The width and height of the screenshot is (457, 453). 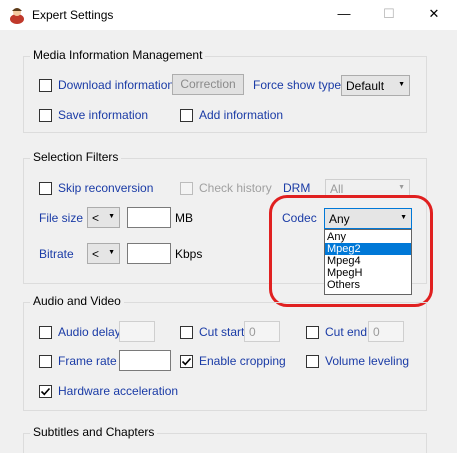 What do you see at coordinates (241, 115) in the screenshot?
I see `add-info-label: Add information` at bounding box center [241, 115].